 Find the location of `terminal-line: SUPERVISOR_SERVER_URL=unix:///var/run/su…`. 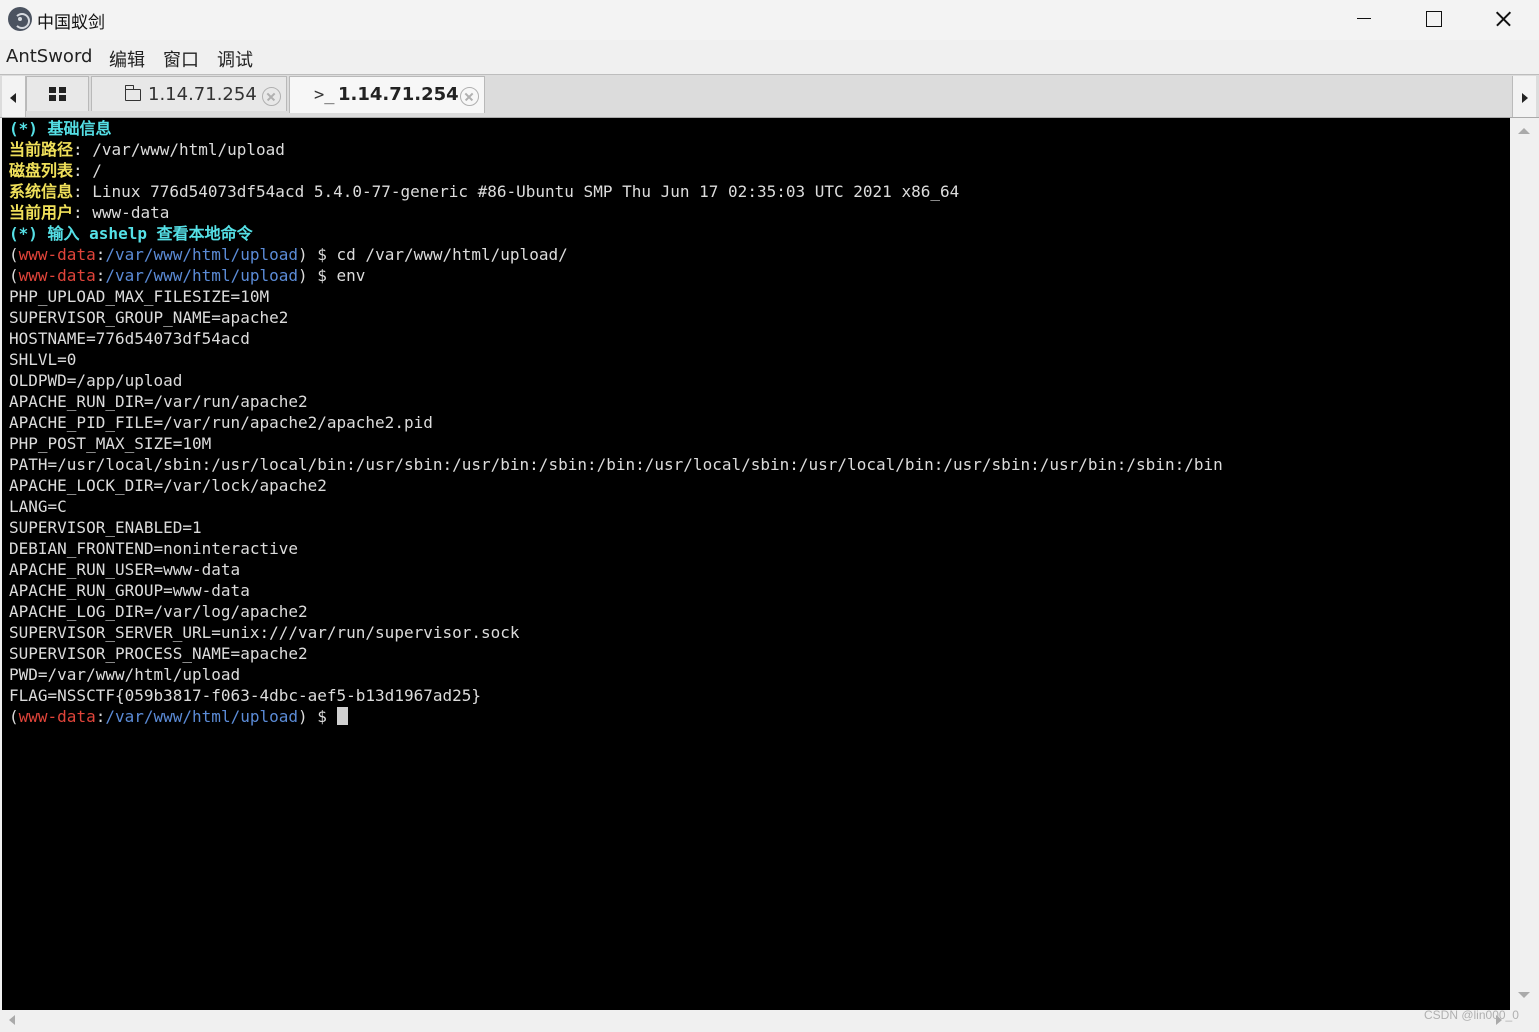

terminal-line: SUPERVISOR_SERVER_URL=unix:///var/run/su… is located at coordinates (616, 632).